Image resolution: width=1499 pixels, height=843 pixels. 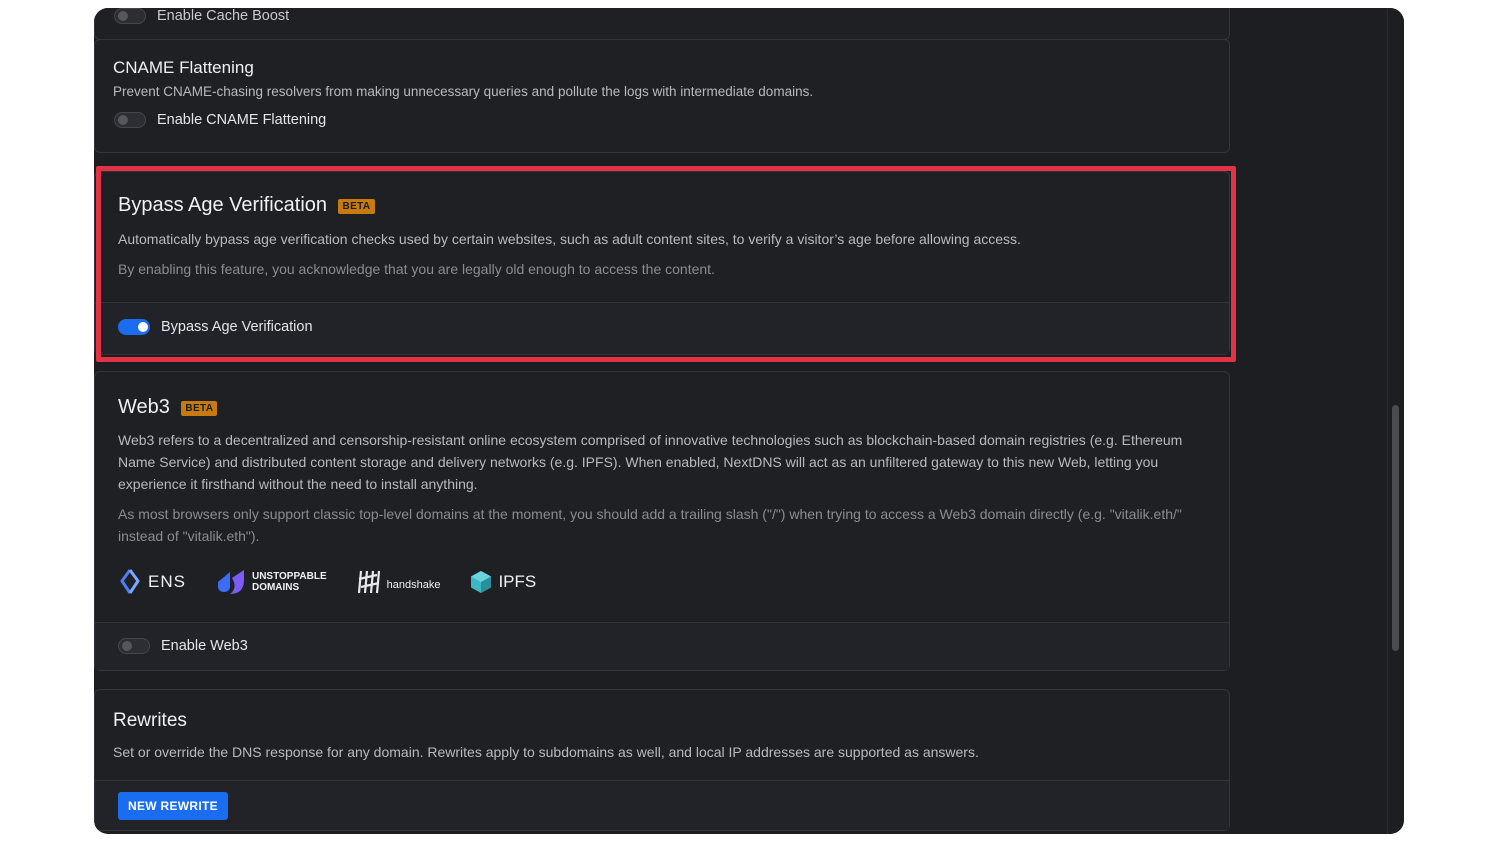 I want to click on cname-flattening-toggle, so click(x=130, y=120).